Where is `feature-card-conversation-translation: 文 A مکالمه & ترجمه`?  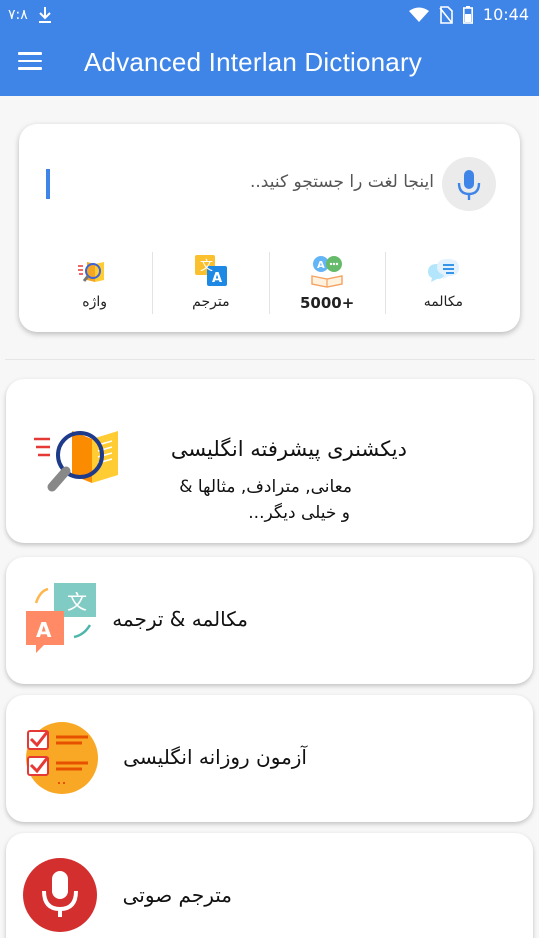
feature-card-conversation-translation: 文 A مکالمه & ترجمه is located at coordinates (269, 620).